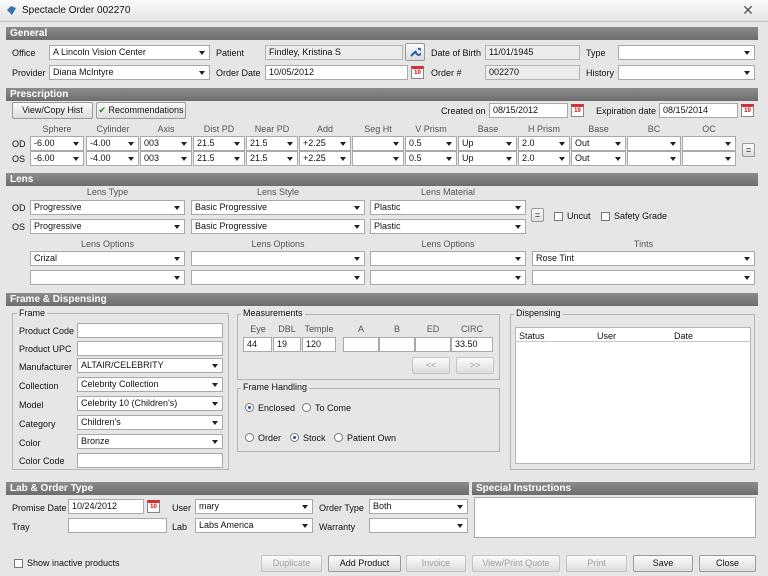 Image resolution: width=768 pixels, height=576 pixels. What do you see at coordinates (686, 72) in the screenshot?
I see `history-dropdown` at bounding box center [686, 72].